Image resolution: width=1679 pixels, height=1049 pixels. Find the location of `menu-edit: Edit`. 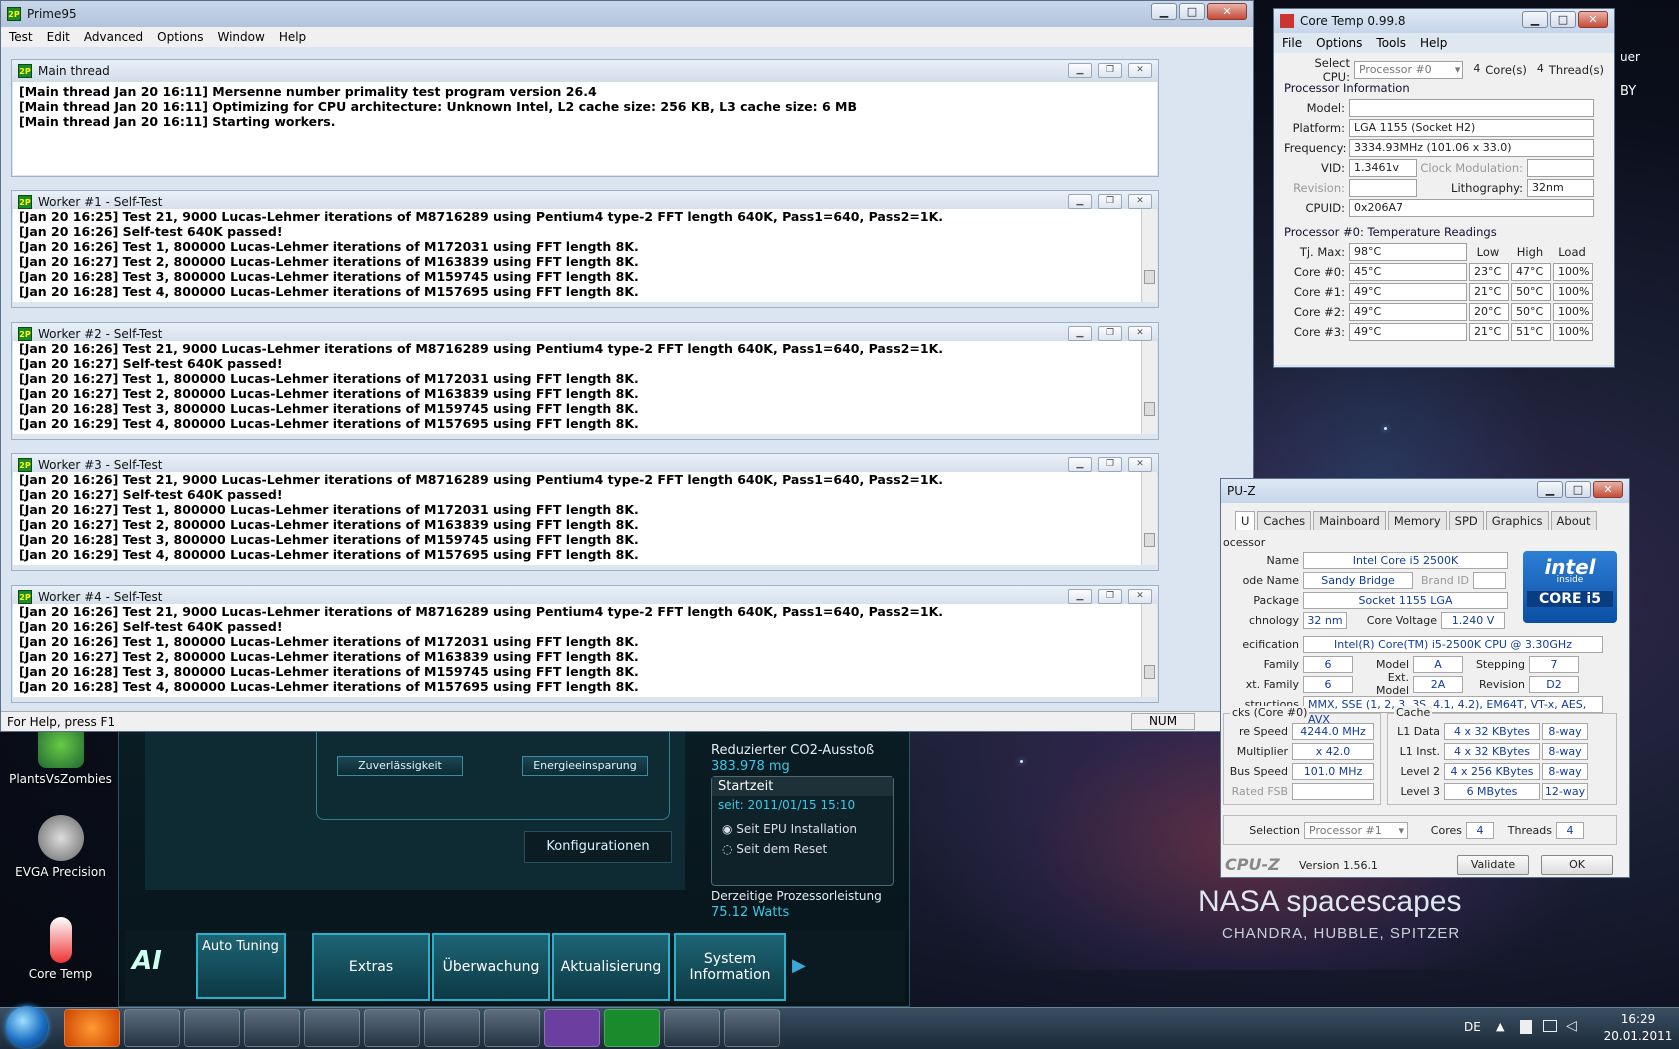

menu-edit: Edit is located at coordinates (58, 37).